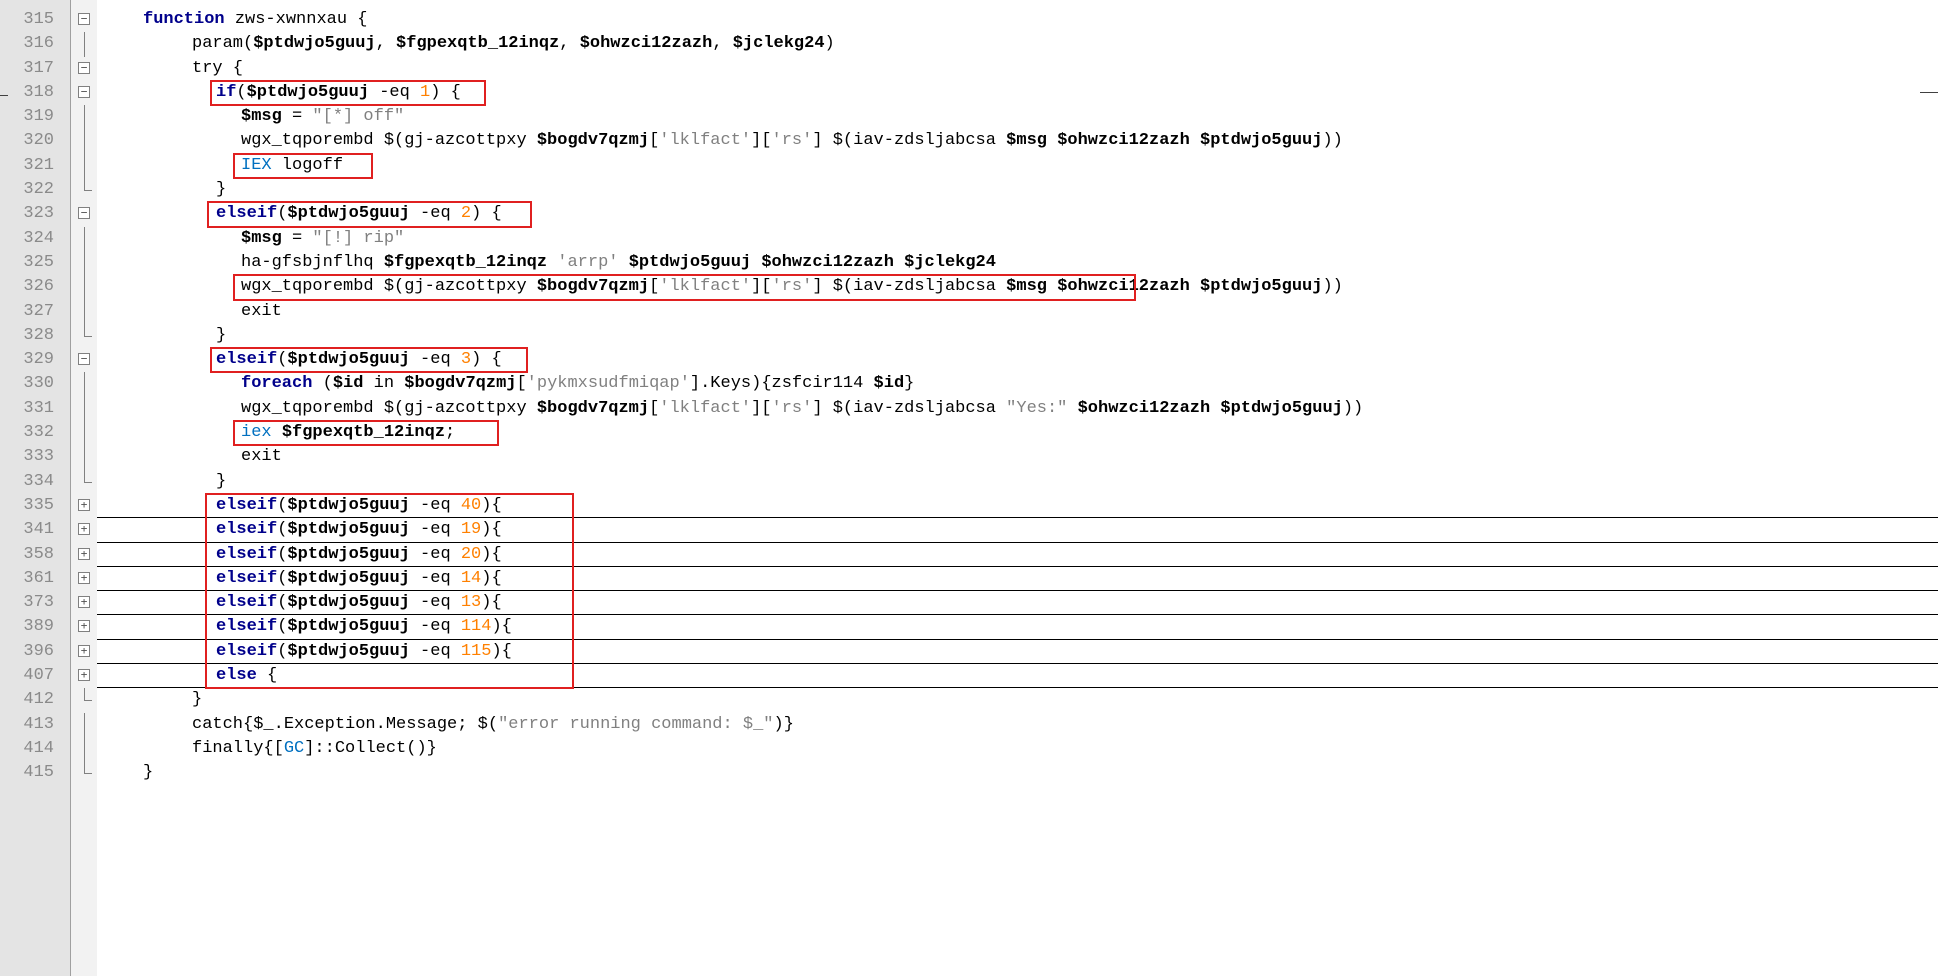 The height and width of the screenshot is (976, 1938). Describe the element at coordinates (38, 505) in the screenshot. I see `line-number: 335` at that location.